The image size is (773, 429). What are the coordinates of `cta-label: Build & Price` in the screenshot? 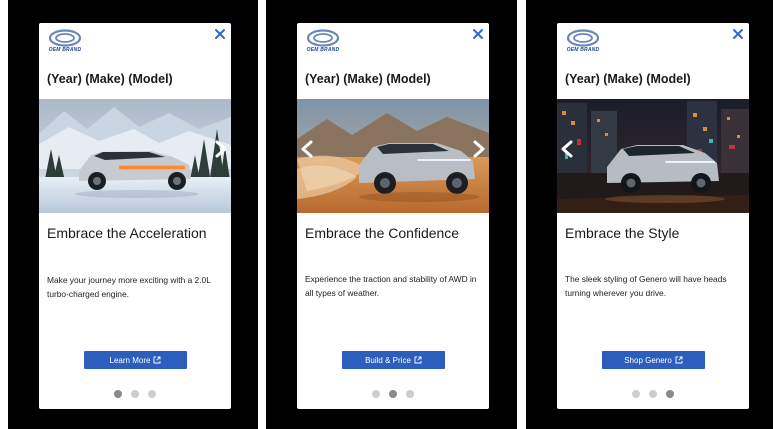 It's located at (388, 360).